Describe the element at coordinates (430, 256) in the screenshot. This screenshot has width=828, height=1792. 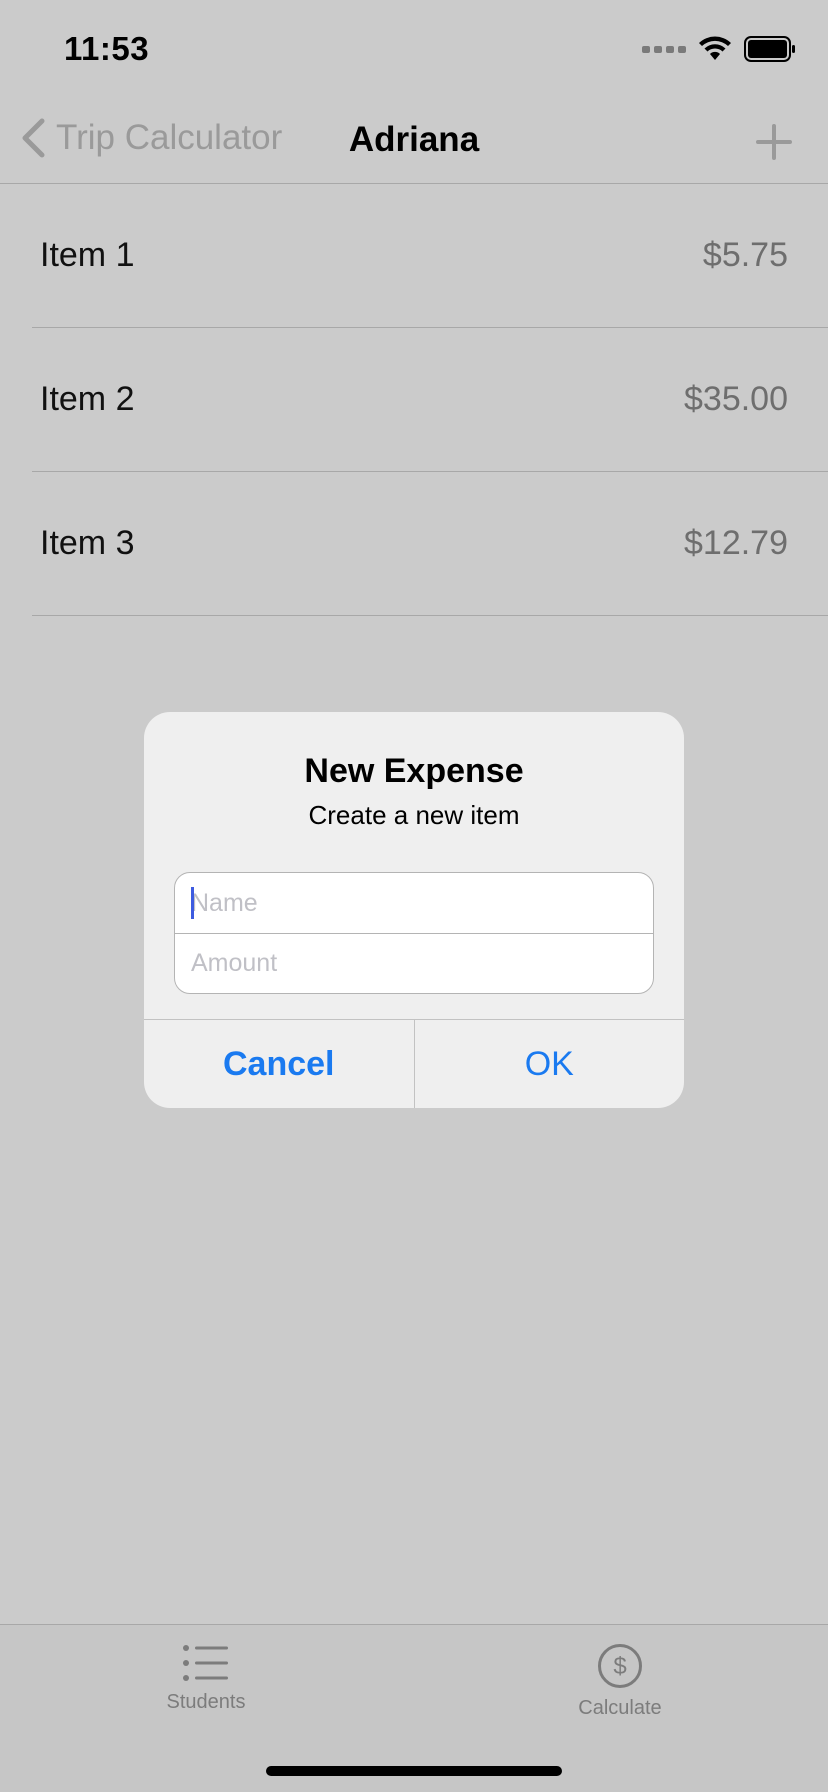
I see `list-item: Item 1 $5.75` at that location.